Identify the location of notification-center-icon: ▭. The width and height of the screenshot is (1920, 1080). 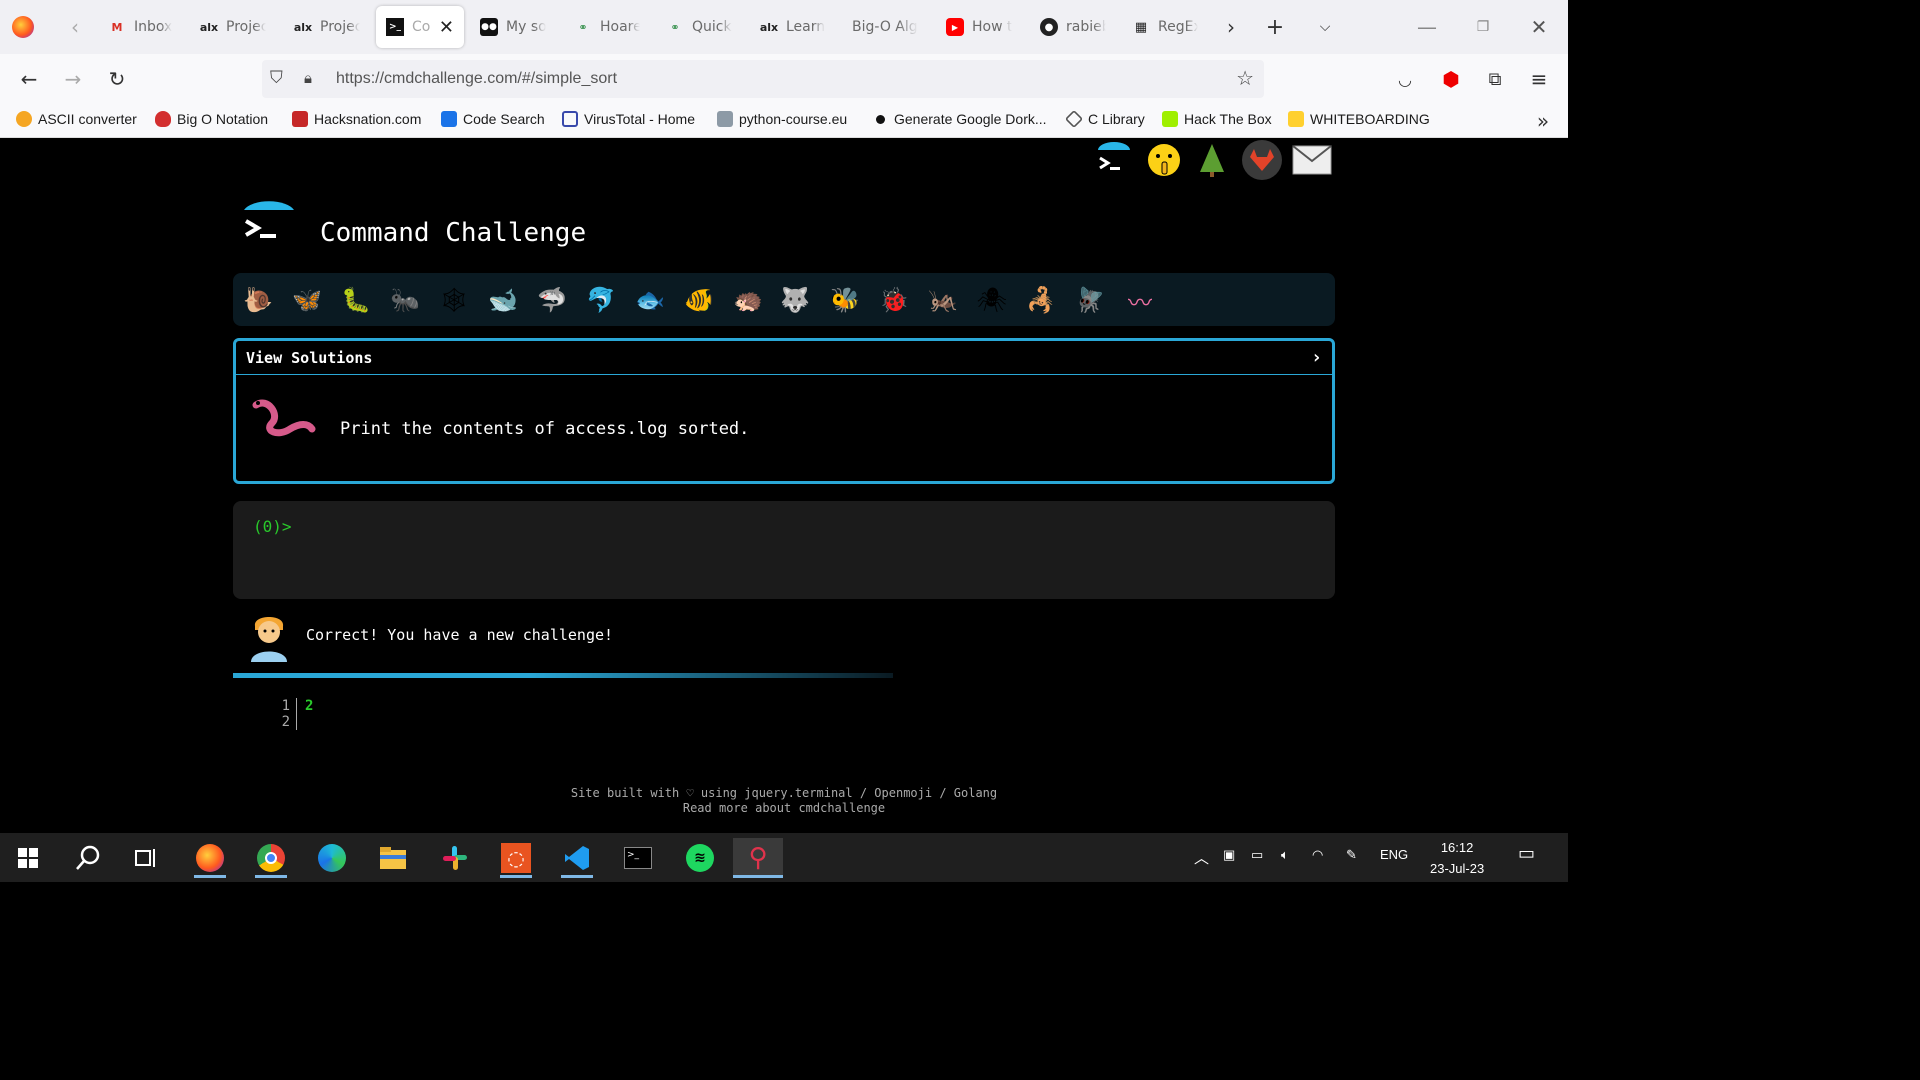
(1526, 853).